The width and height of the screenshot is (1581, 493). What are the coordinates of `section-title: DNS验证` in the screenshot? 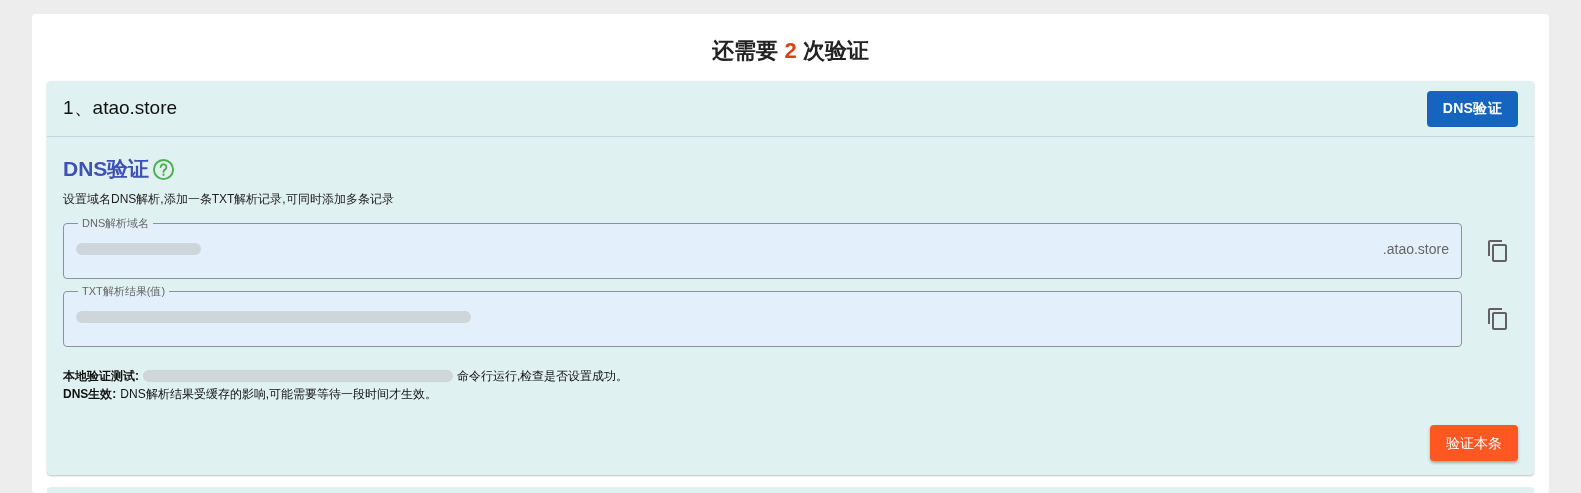 It's located at (106, 169).